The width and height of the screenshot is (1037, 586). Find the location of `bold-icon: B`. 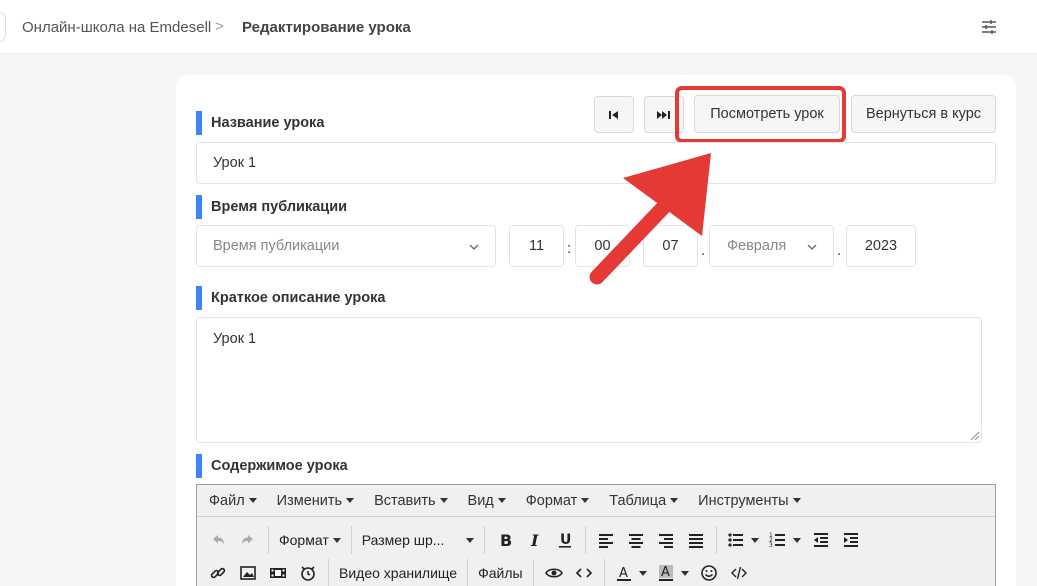

bold-icon: B is located at coordinates (506, 540).